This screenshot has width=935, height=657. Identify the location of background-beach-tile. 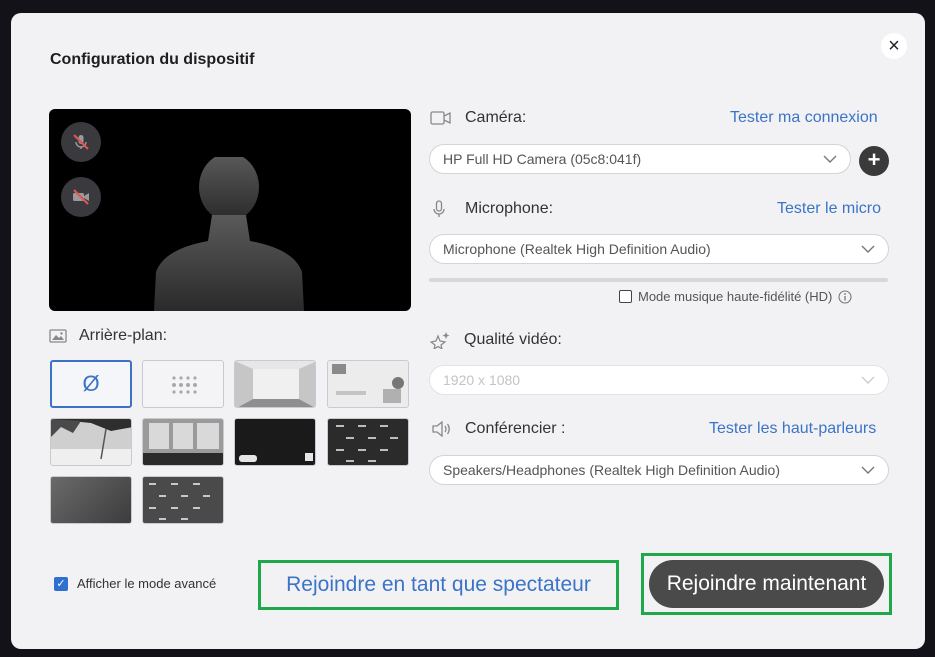
(91, 442).